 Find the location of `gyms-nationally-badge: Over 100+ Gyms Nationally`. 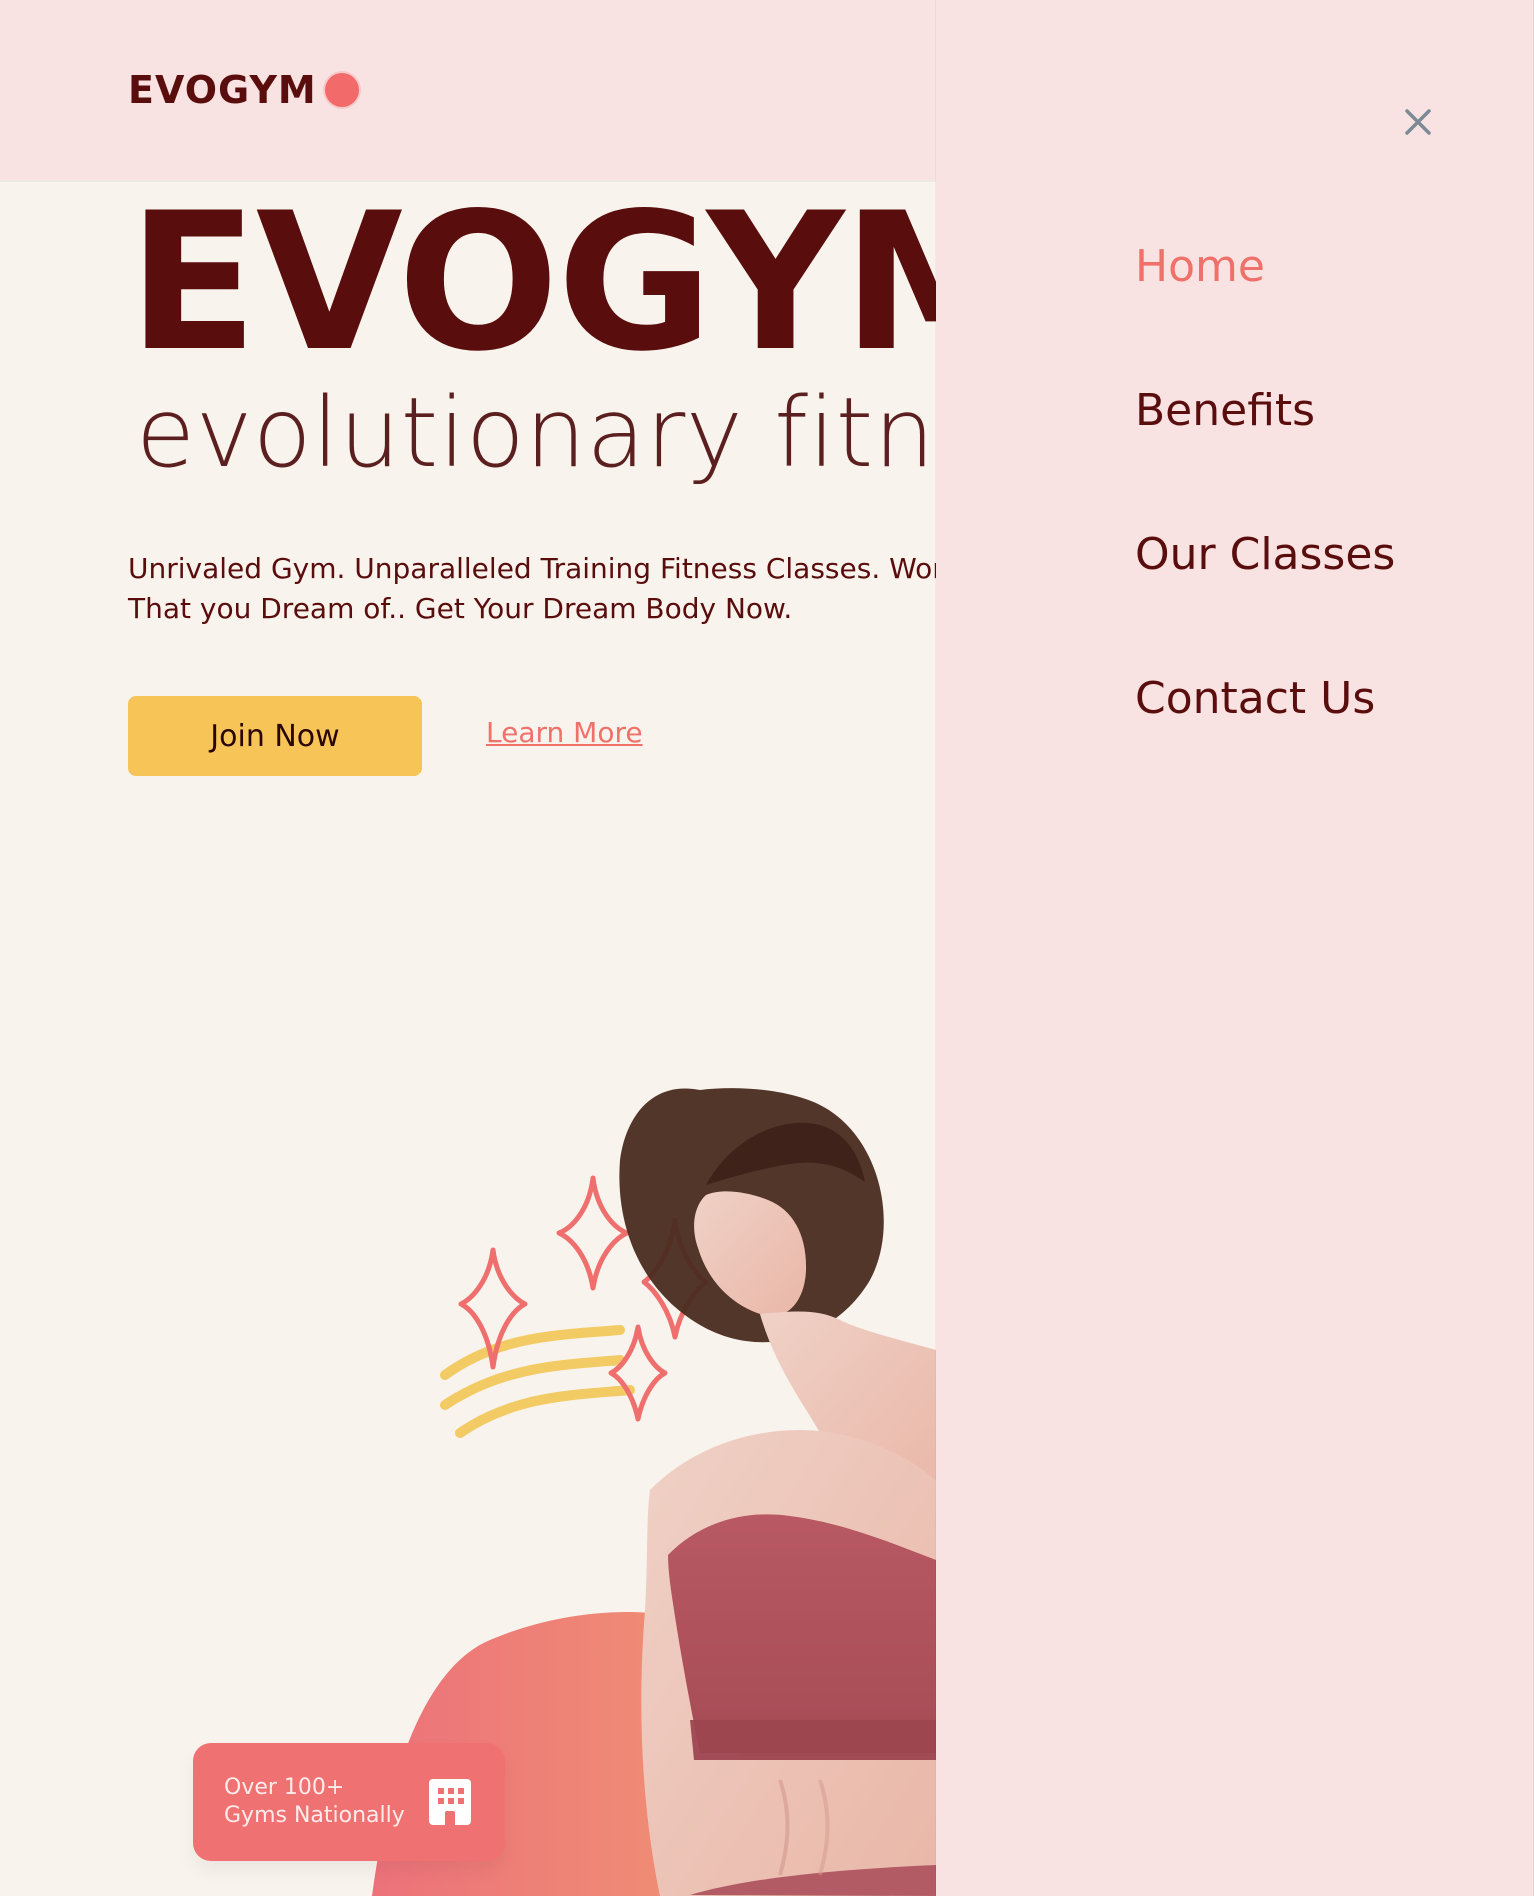

gyms-nationally-badge: Over 100+ Gyms Nationally is located at coordinates (349, 1802).